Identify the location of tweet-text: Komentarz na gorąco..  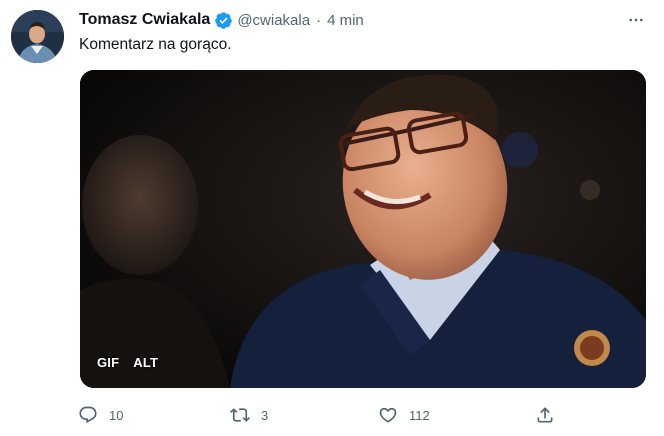
(155, 44).